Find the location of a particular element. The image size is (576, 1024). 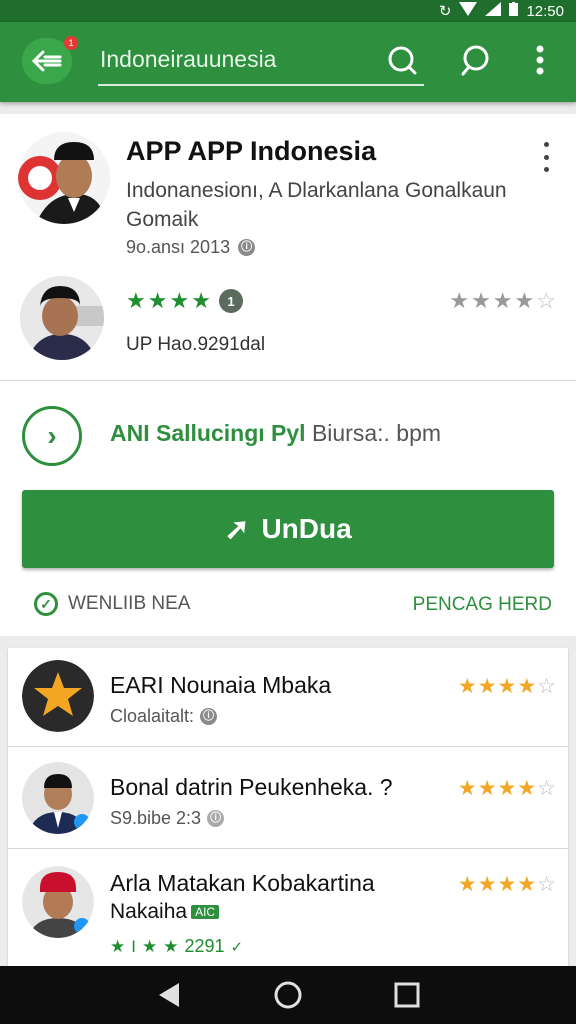

rating-badge: 1 is located at coordinates (230, 301).